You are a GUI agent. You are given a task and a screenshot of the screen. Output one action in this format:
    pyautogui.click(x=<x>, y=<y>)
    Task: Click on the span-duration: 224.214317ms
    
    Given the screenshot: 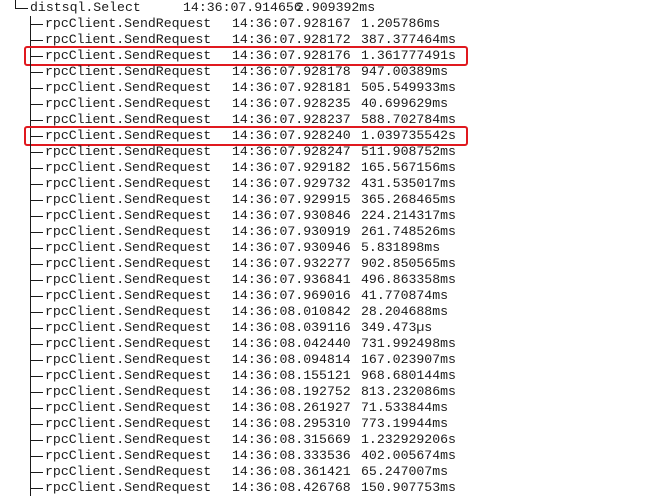 What is the action you would take?
    pyautogui.click(x=408, y=215)
    